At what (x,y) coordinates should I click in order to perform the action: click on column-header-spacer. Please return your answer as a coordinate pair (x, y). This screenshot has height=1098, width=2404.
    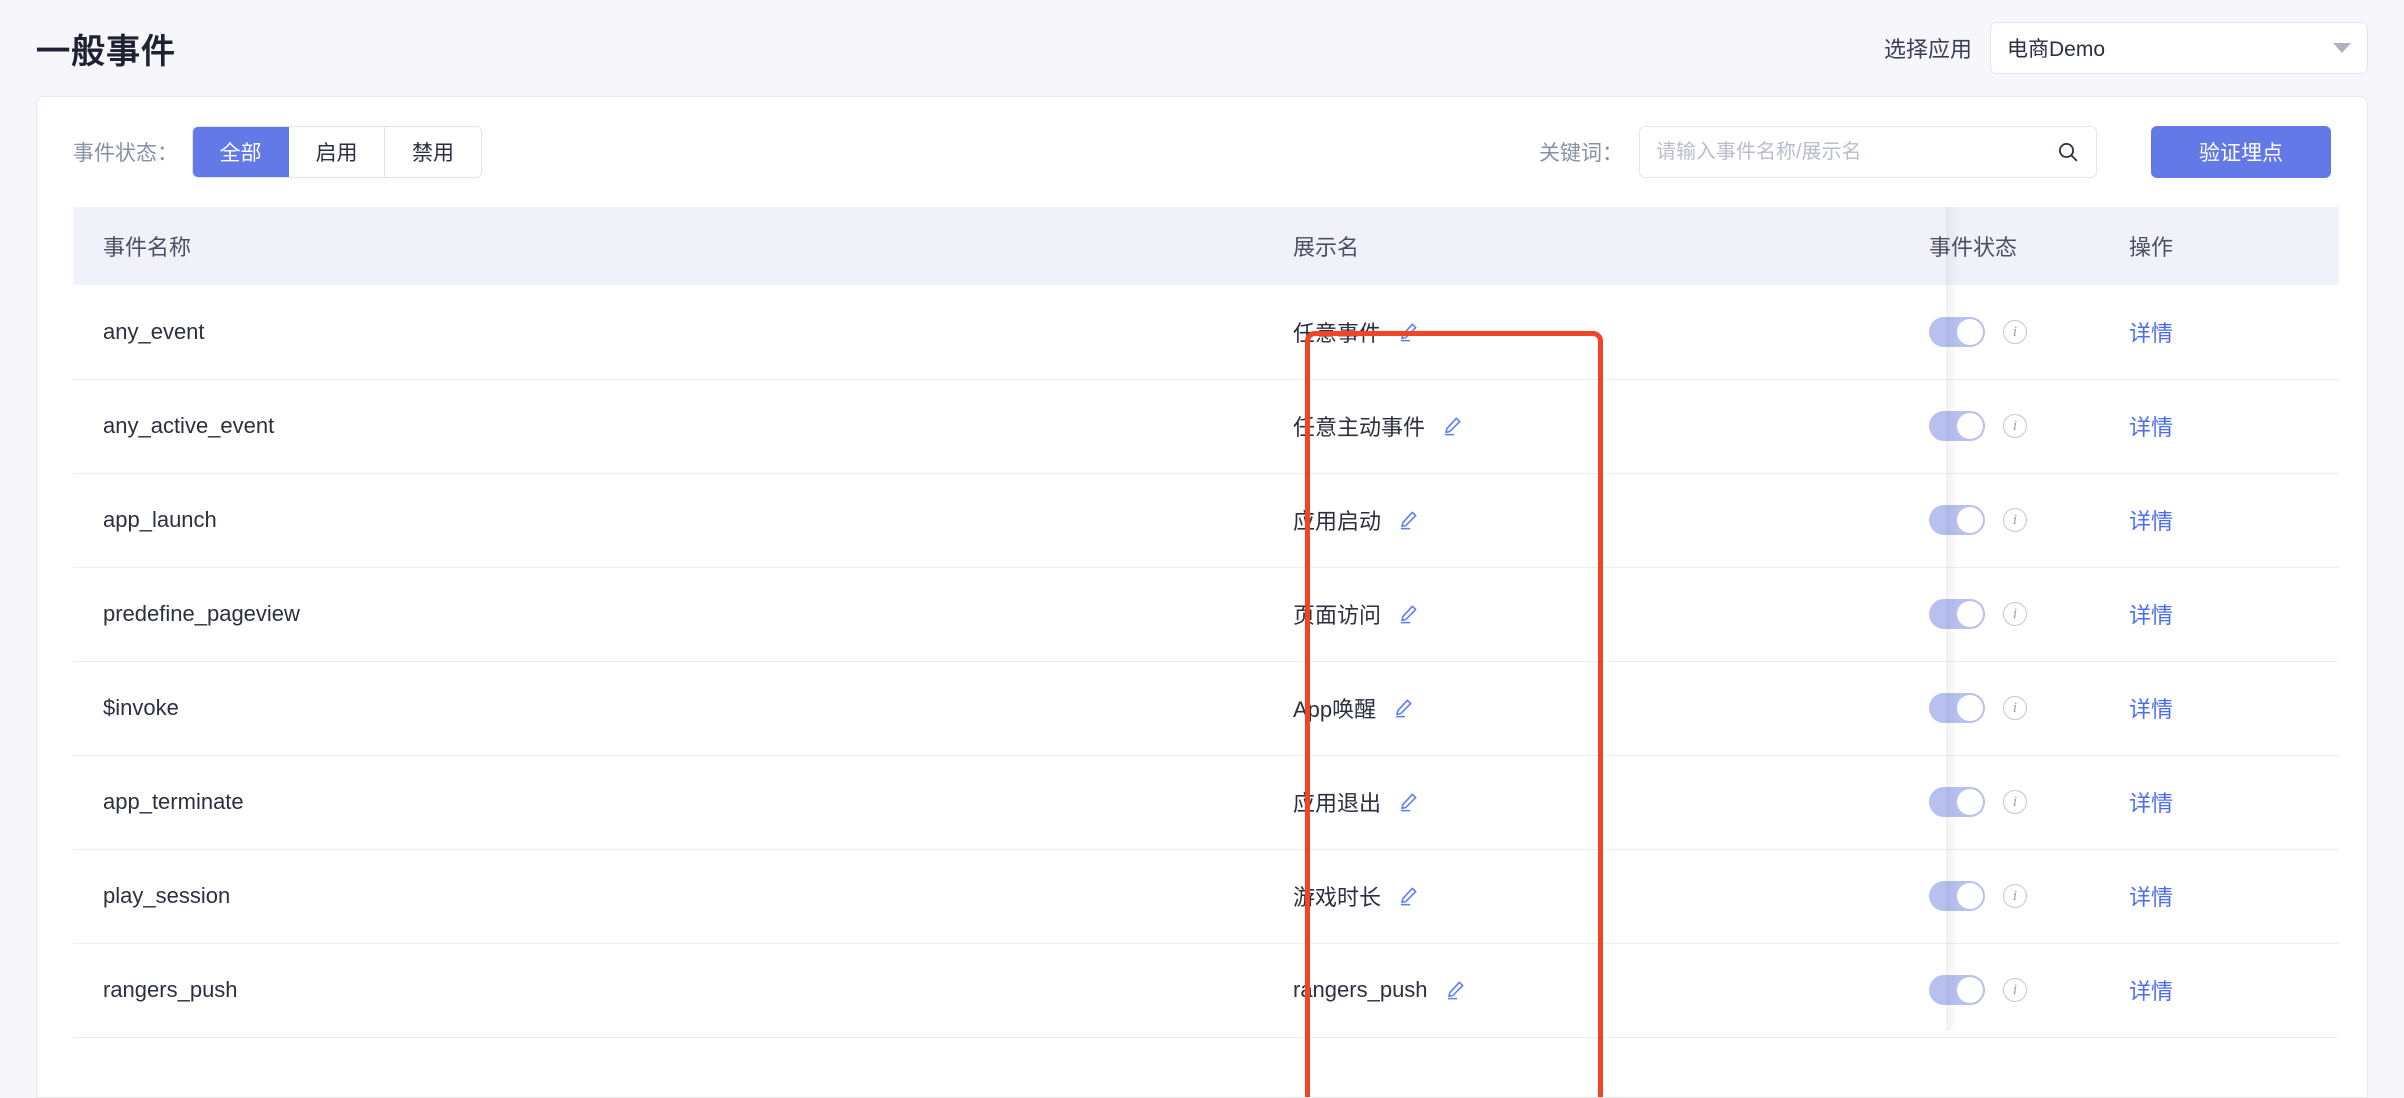
    Looking at the image, I should click on (1801, 246).